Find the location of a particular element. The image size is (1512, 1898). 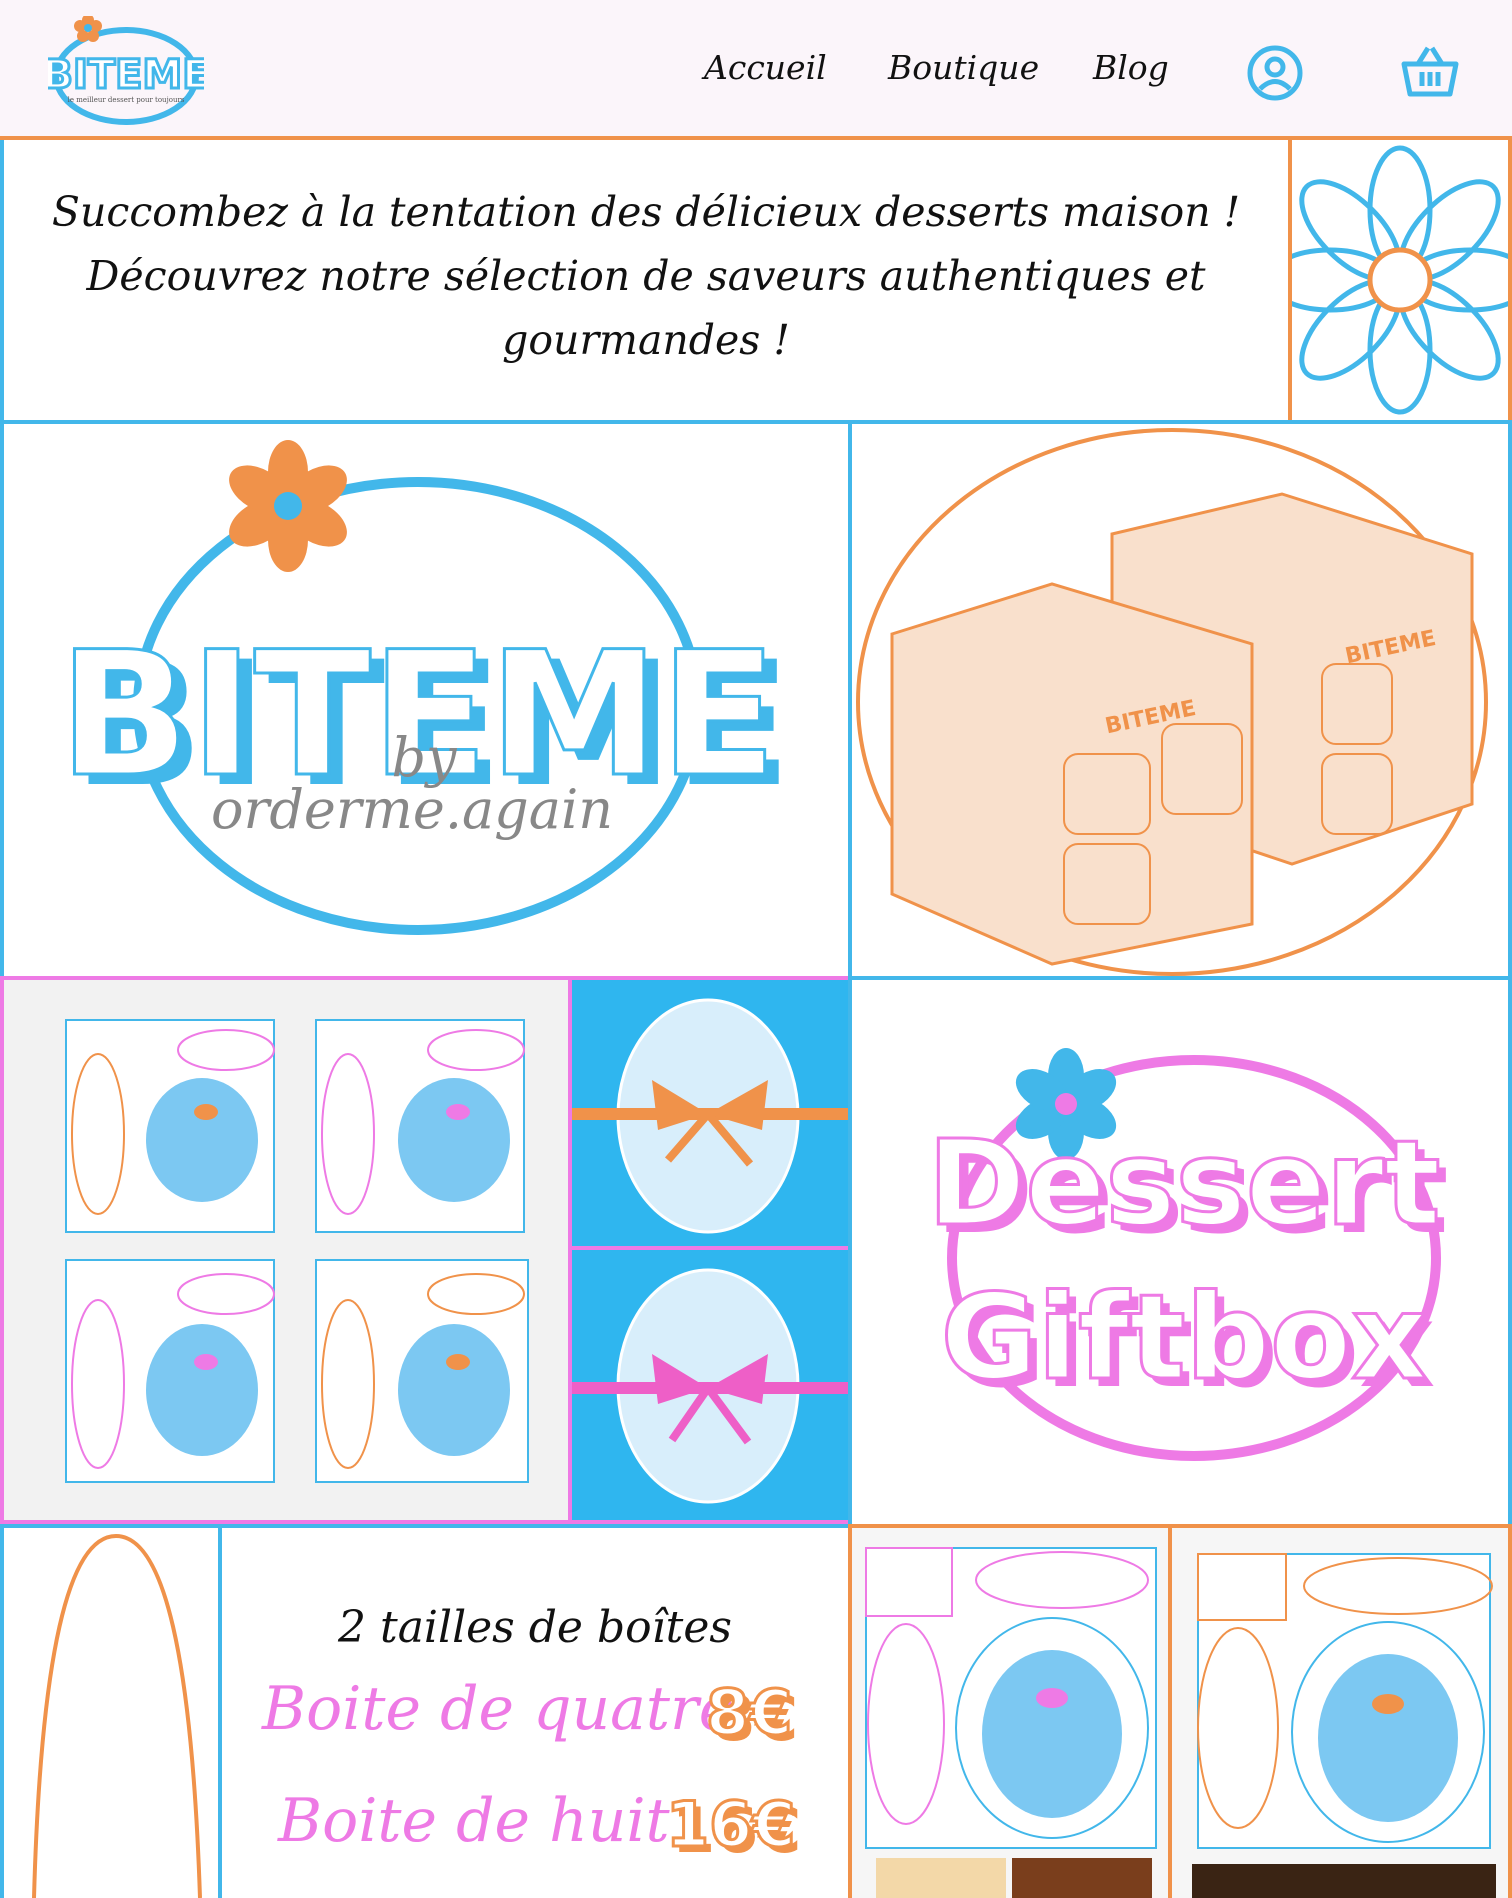

intro-line-3: gourmandes ! is located at coordinates (646, 340).